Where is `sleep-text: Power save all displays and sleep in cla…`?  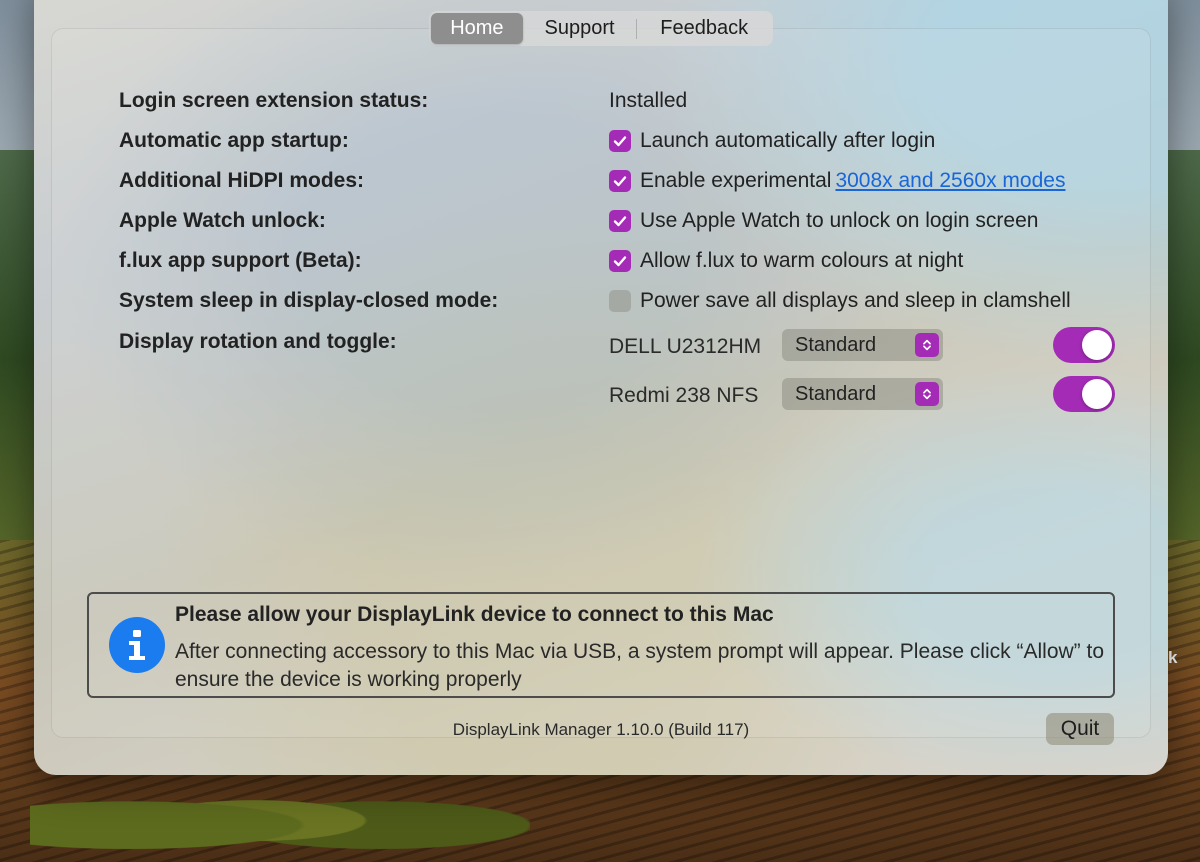 sleep-text: Power save all displays and sleep in cla… is located at coordinates (855, 301).